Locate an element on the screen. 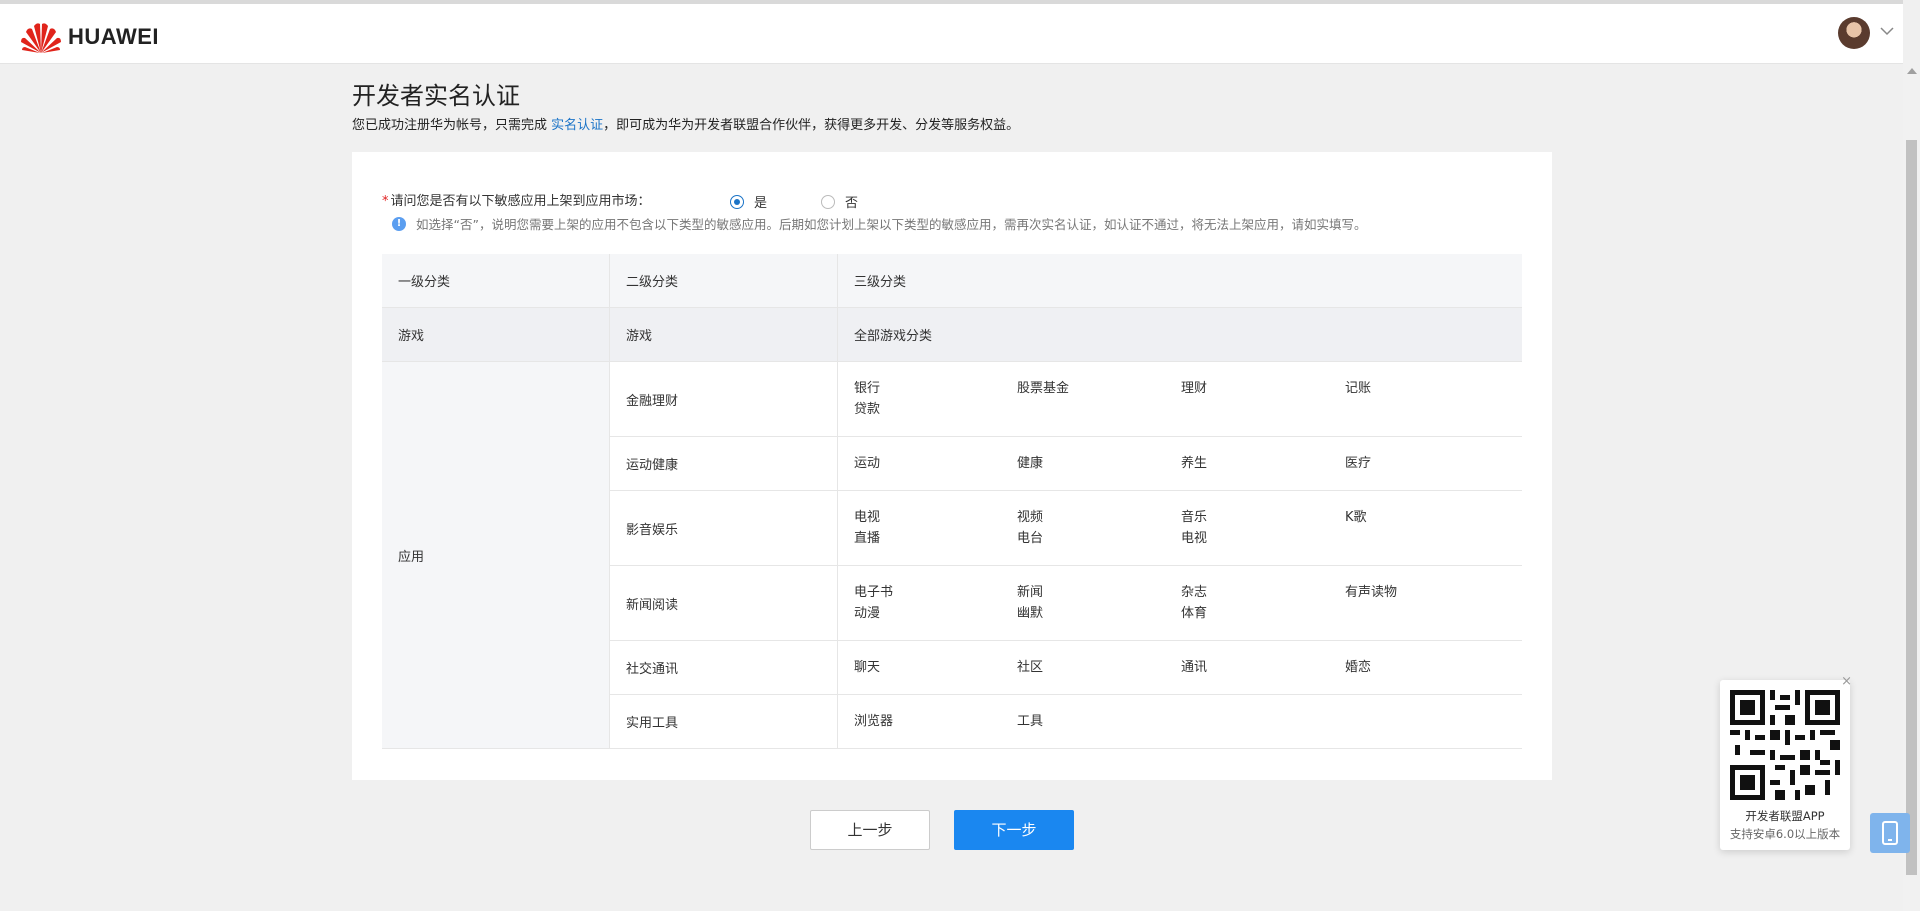 This screenshot has width=1920, height=911. question-label: 请问您是否有以下敏感应用上架到应用市场： is located at coordinates (520, 201).